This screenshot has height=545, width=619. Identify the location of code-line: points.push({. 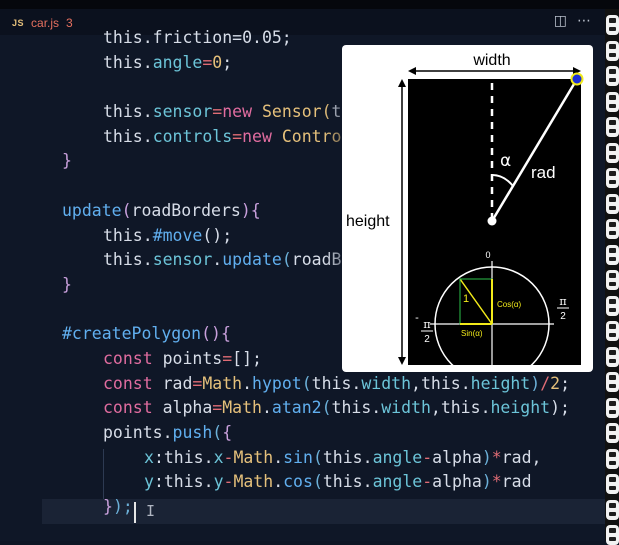
(285, 433).